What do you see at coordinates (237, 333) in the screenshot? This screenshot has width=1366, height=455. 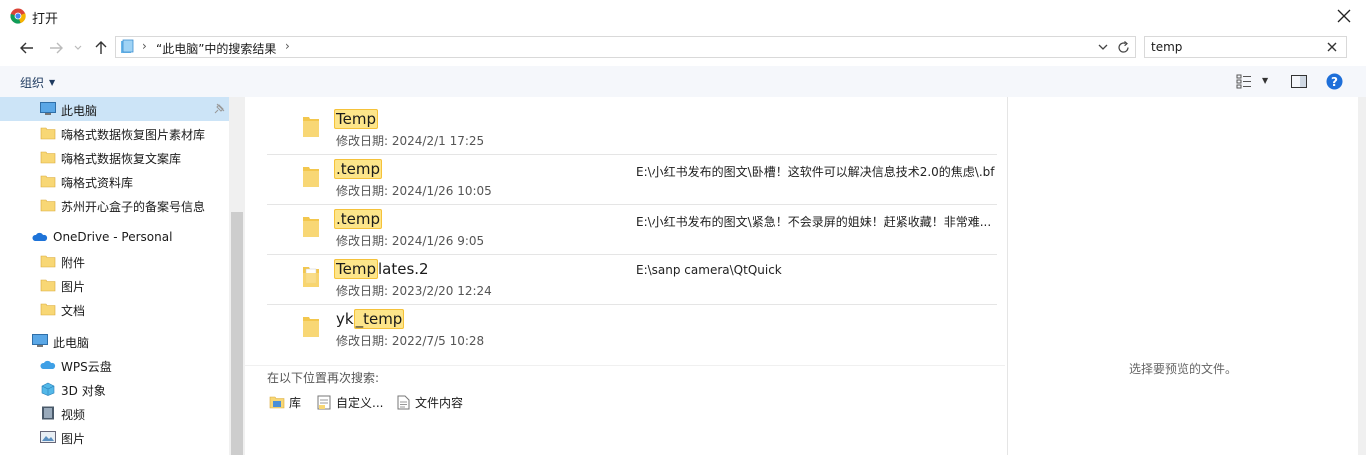 I see `nav-scrollbar-thumb` at bounding box center [237, 333].